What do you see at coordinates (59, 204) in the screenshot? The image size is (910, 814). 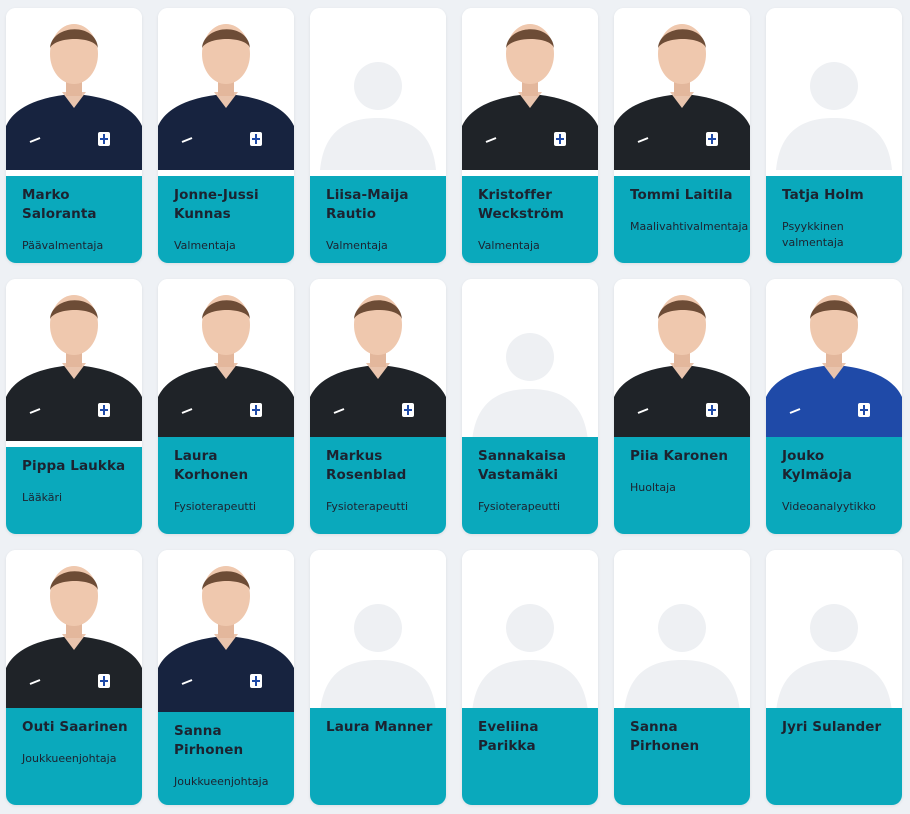 I see `staff-name: Marko Saloranta` at bounding box center [59, 204].